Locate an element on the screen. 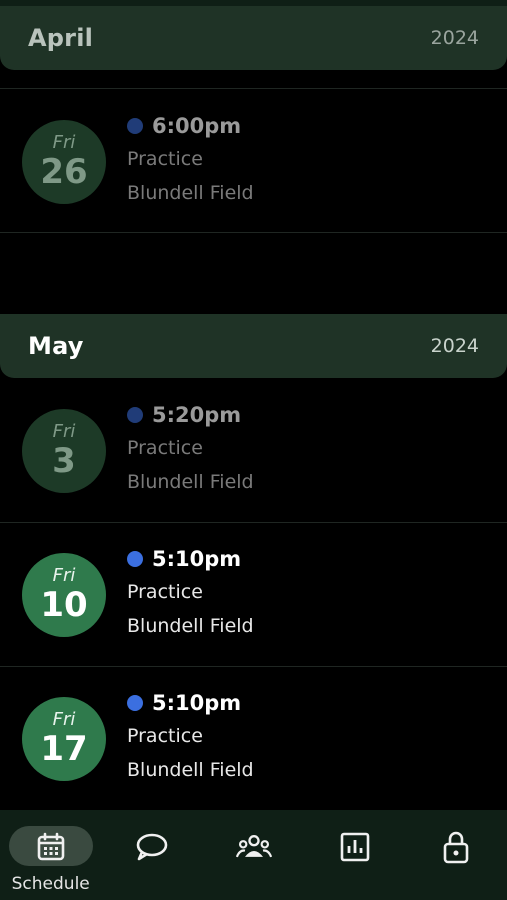  date-badge: Fri 26 is located at coordinates (64, 162).